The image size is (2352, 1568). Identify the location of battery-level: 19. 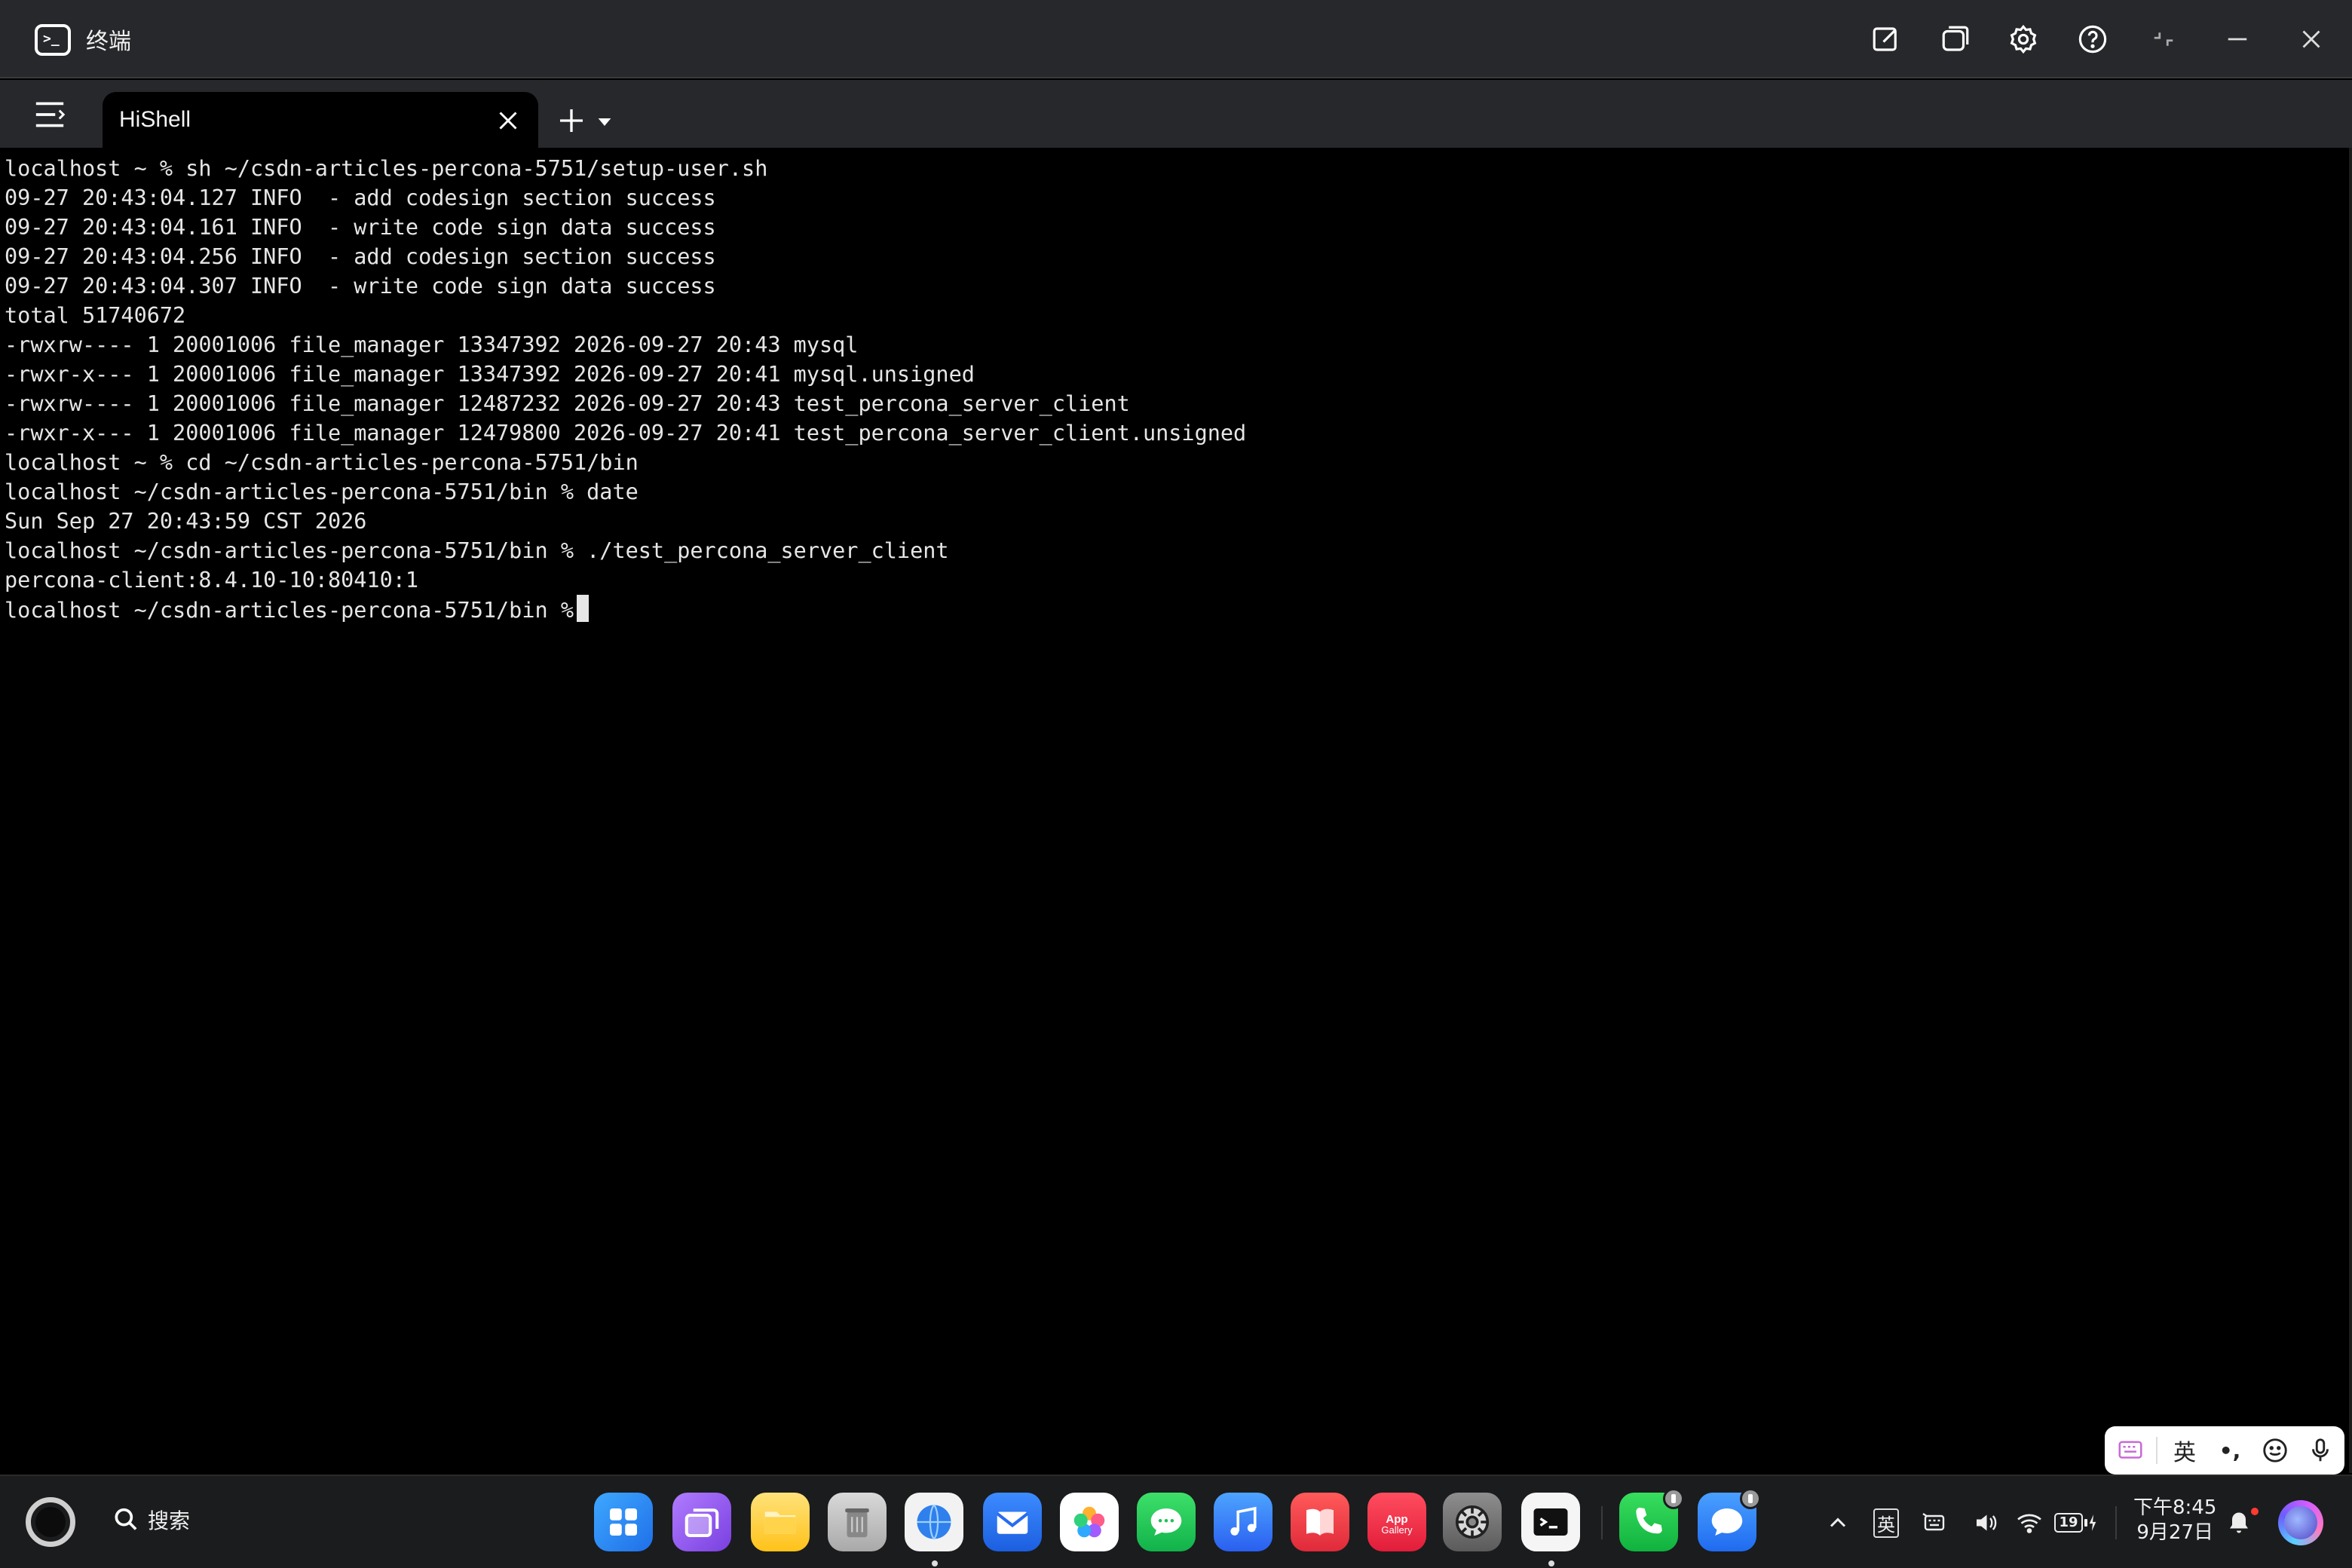
(2068, 1523).